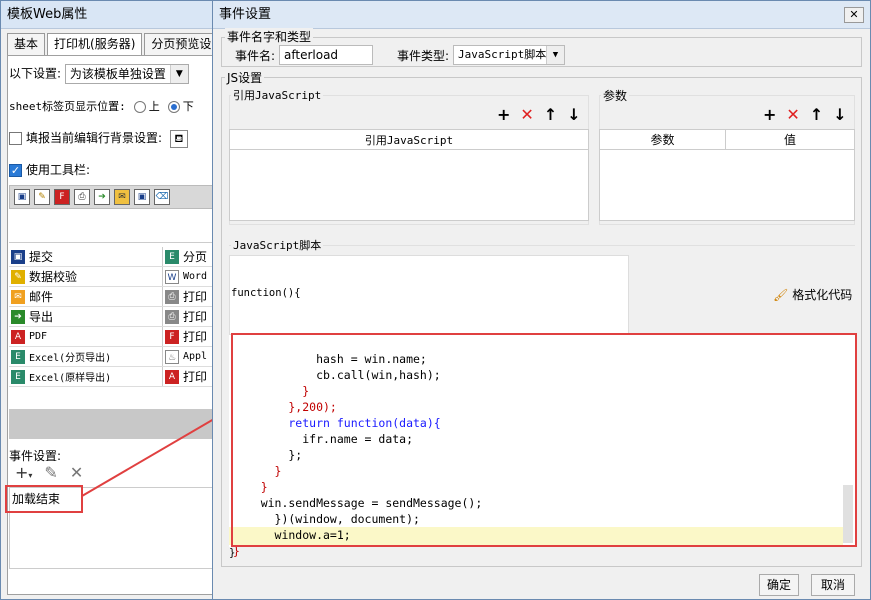  What do you see at coordinates (854, 15) in the screenshot?
I see `close-button: ✕` at bounding box center [854, 15].